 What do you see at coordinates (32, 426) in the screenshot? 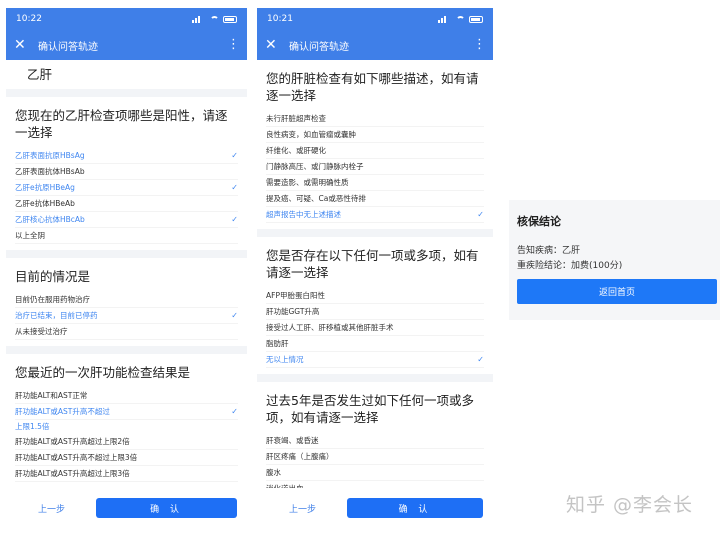
I see `option-sublabel: 上限1.5倍` at bounding box center [32, 426].